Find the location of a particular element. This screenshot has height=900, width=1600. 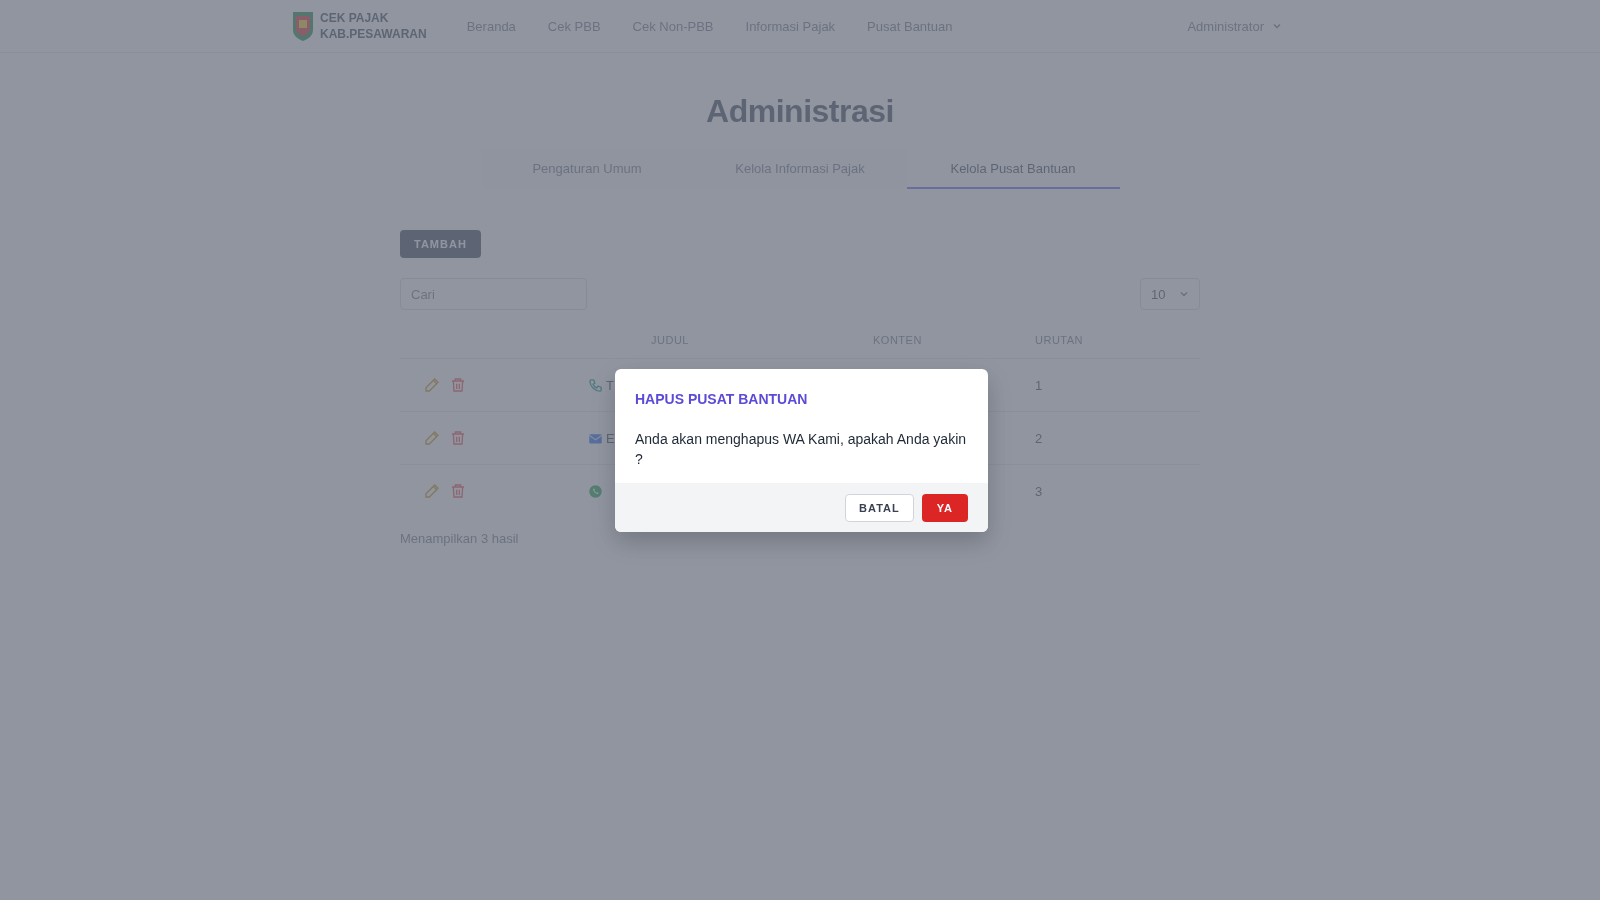

dialog-message: Anda akan menghapus WA Kami, apakah Anda yakin ? is located at coordinates (801, 449).